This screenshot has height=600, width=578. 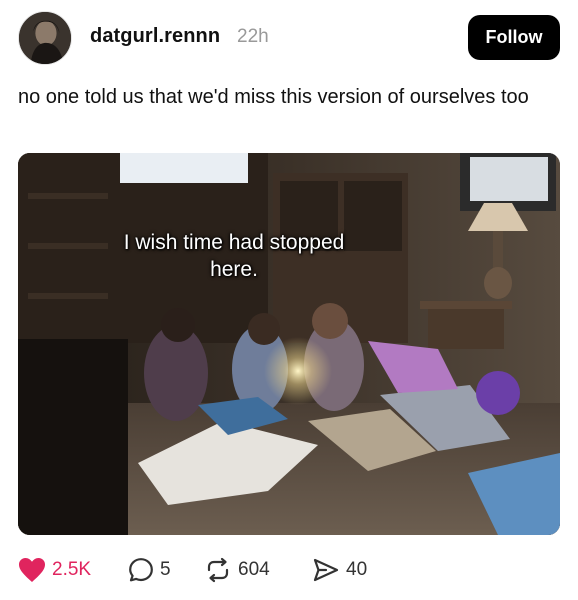 I want to click on like-button: 2.5K, so click(x=54, y=570).